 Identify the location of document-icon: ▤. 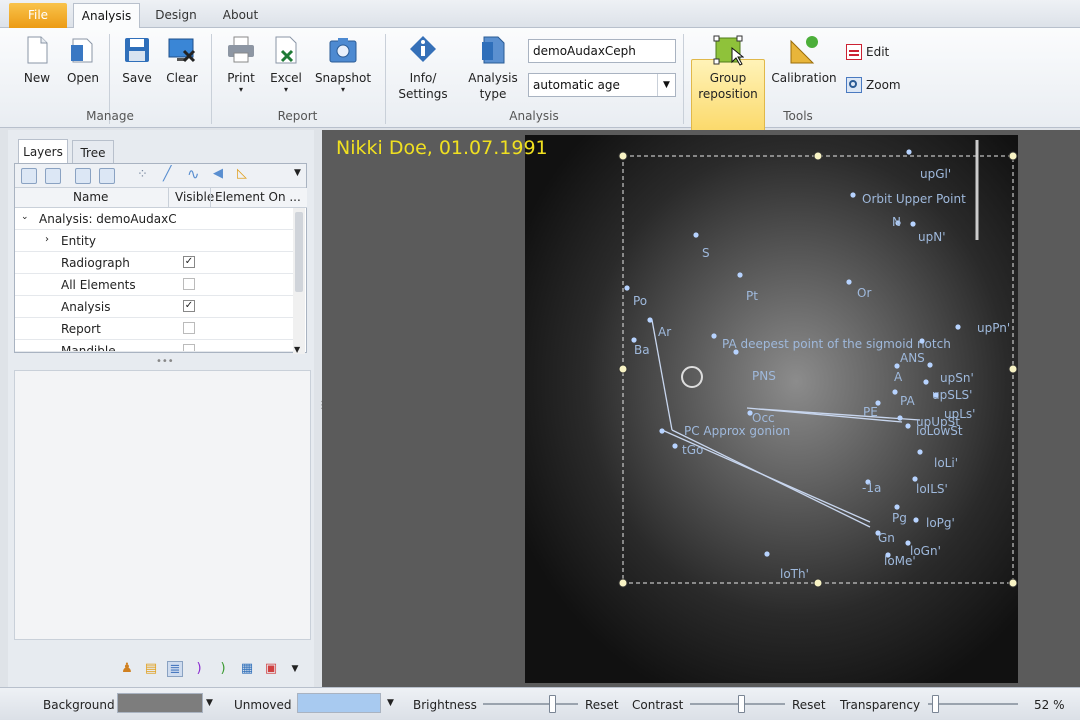
(151, 669).